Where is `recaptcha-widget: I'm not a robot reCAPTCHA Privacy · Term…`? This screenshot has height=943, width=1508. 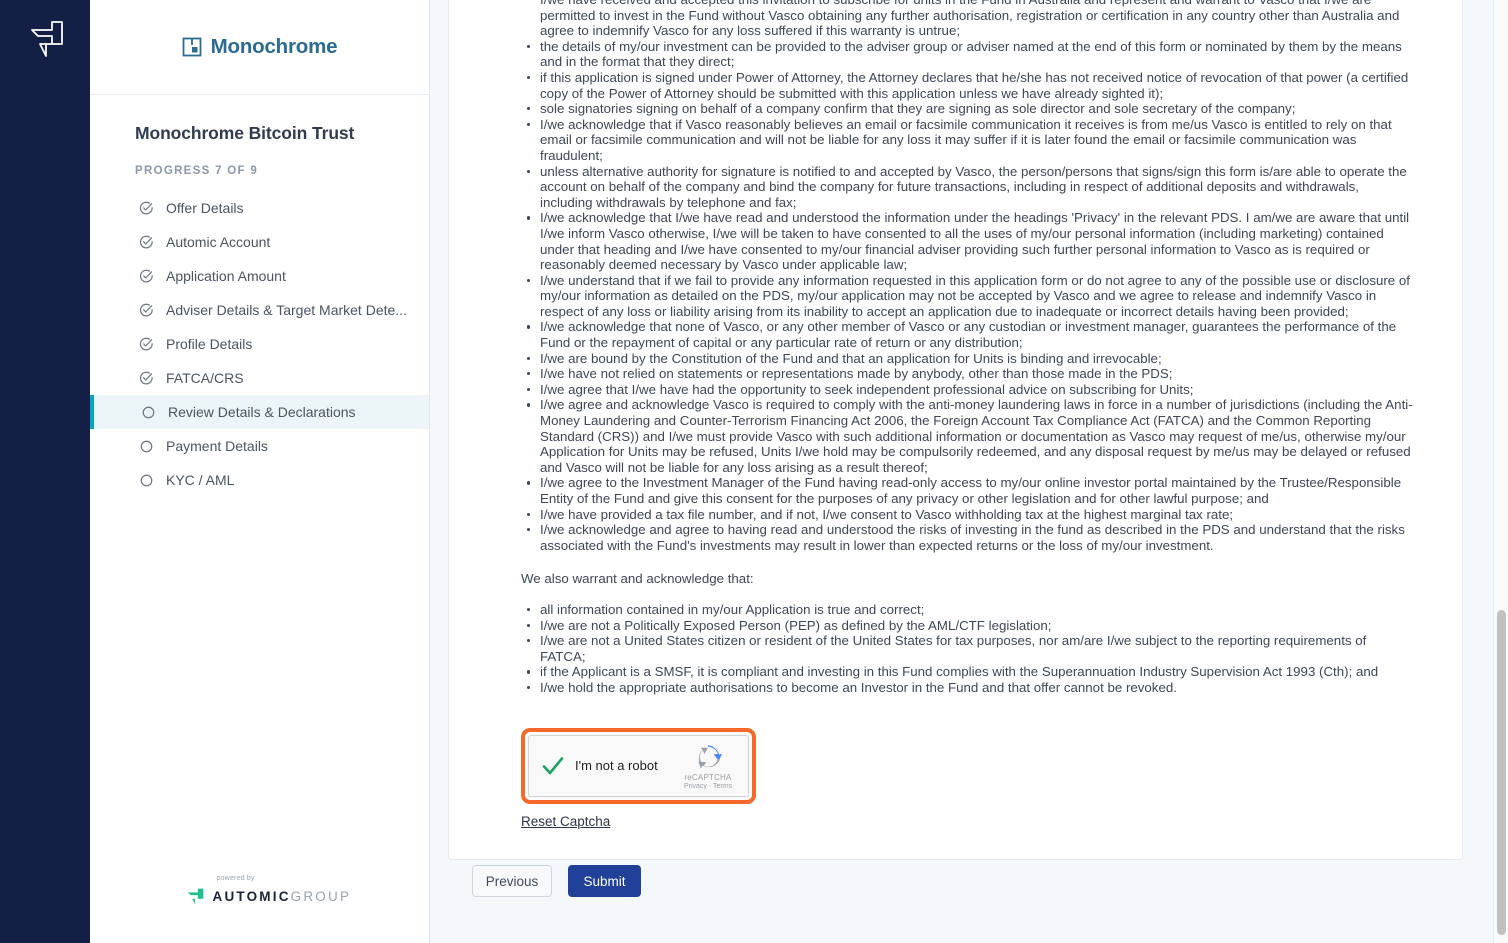
recaptcha-widget: I'm not a robot reCAPTCHA Privacy · Term… is located at coordinates (638, 765).